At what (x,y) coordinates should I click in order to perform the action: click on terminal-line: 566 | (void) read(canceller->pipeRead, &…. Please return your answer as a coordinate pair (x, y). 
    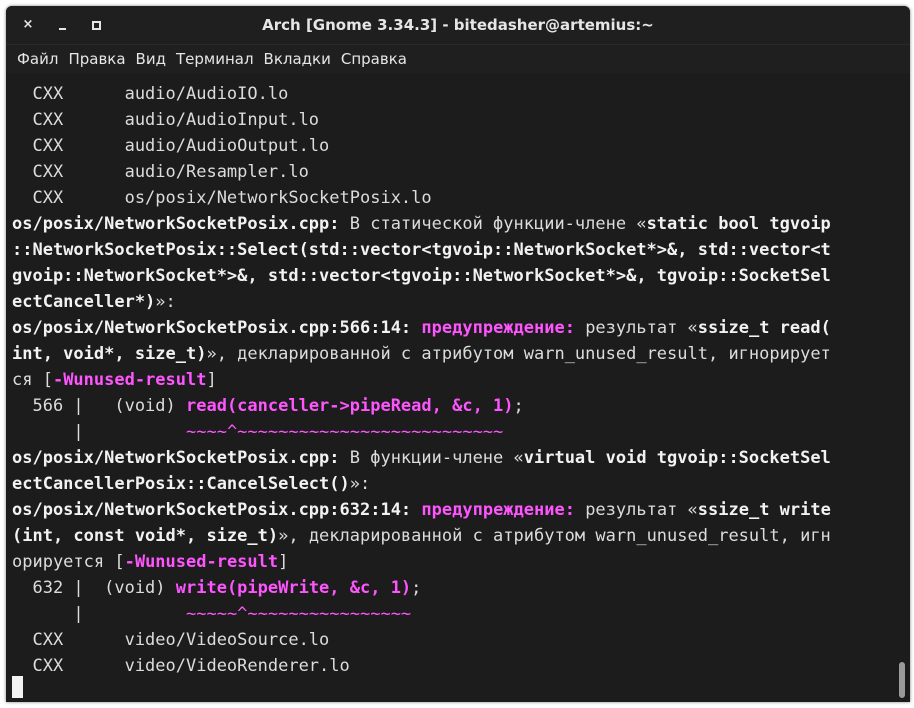
    Looking at the image, I should click on (268, 406).